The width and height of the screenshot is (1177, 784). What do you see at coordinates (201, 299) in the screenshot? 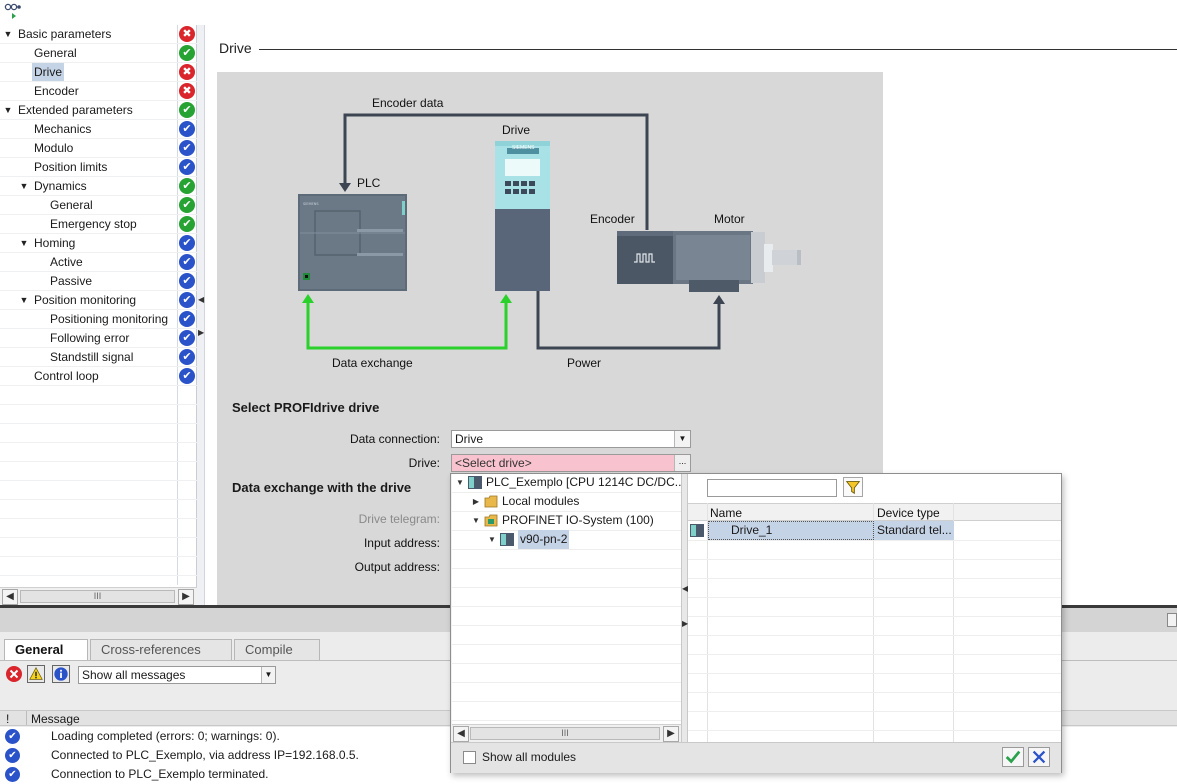
I see `collapse-left-icon: ◀` at bounding box center [201, 299].